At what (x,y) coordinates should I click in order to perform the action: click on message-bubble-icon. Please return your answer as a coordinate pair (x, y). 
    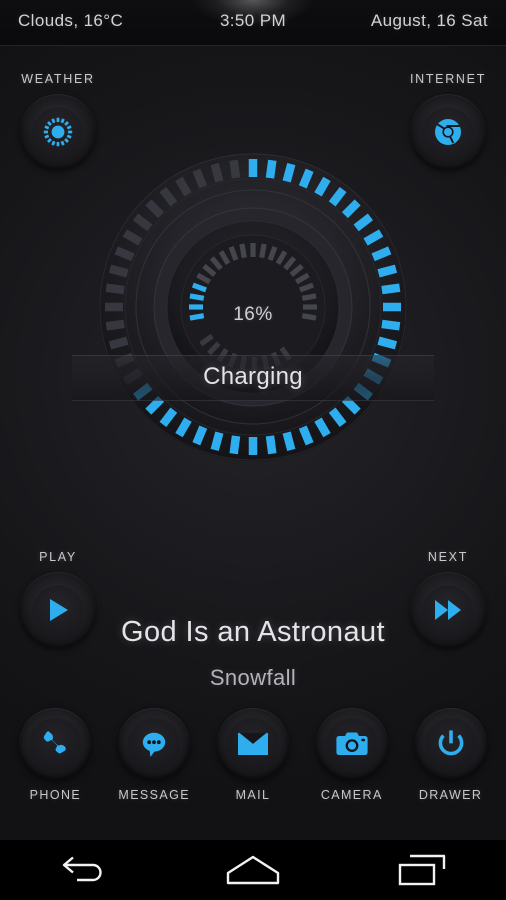
    Looking at the image, I should click on (154, 744).